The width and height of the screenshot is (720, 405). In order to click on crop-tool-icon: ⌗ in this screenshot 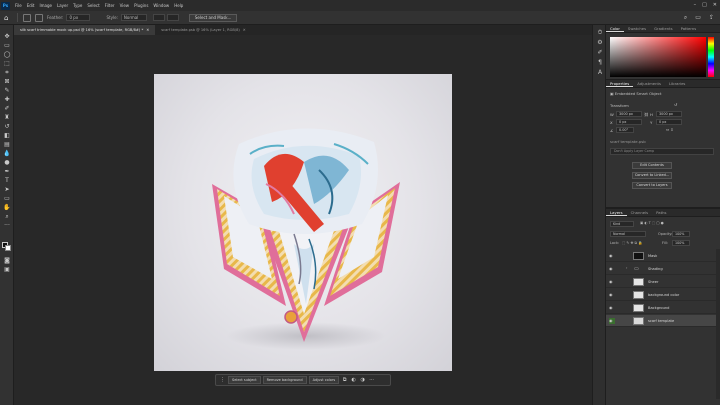, I will do `click(7, 72)`.